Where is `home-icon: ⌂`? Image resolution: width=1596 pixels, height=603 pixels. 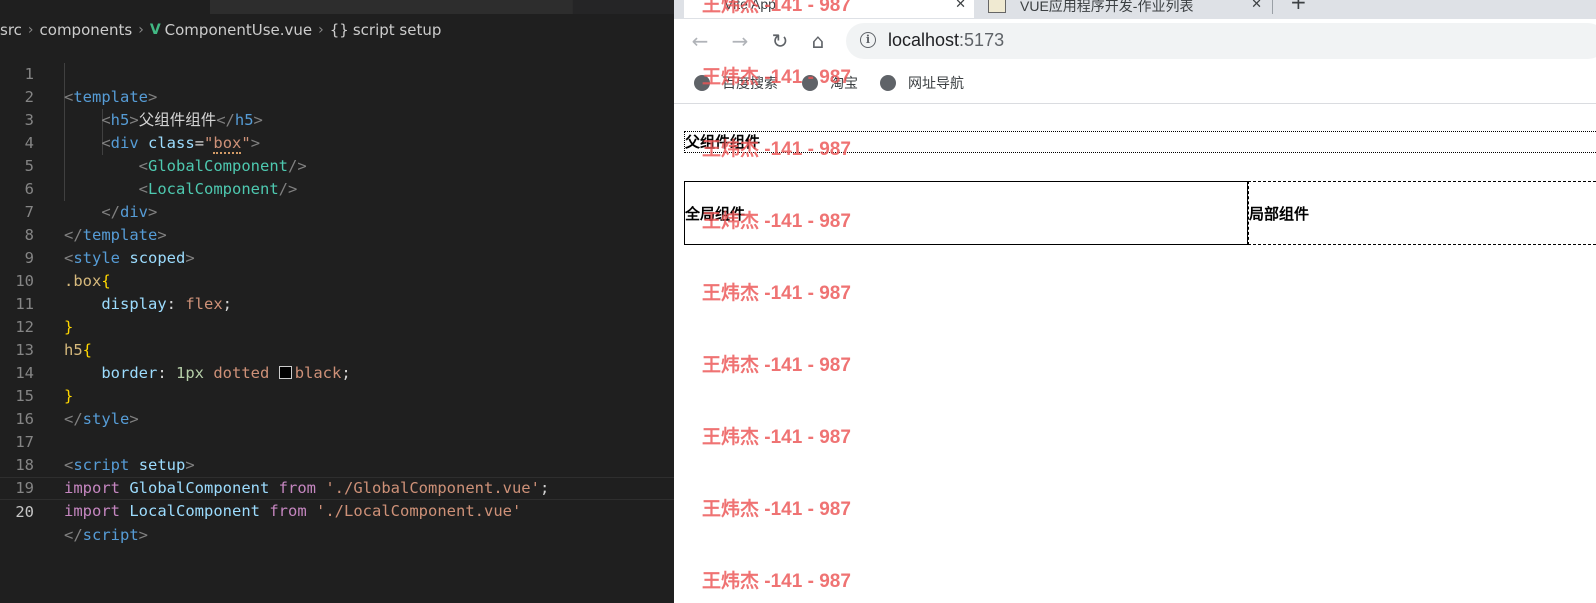
home-icon: ⌂ is located at coordinates (818, 41).